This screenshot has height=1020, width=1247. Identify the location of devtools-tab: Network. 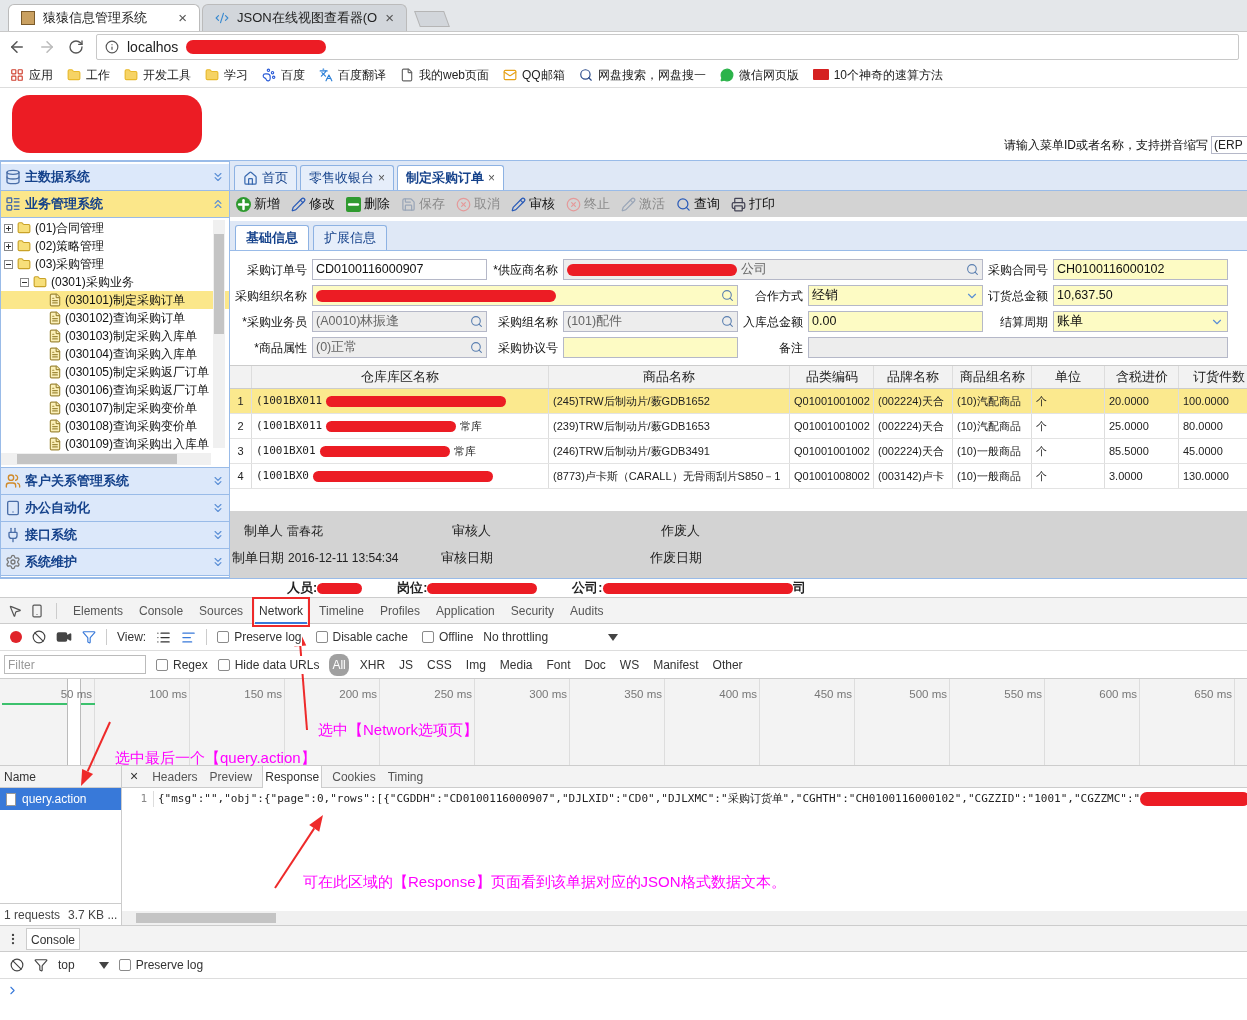
(281, 610).